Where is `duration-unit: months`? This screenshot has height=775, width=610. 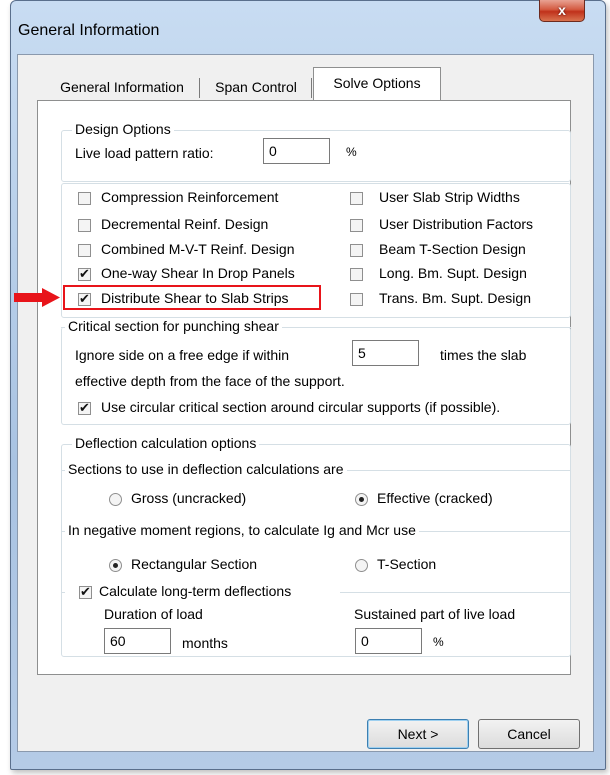
duration-unit: months is located at coordinates (205, 643).